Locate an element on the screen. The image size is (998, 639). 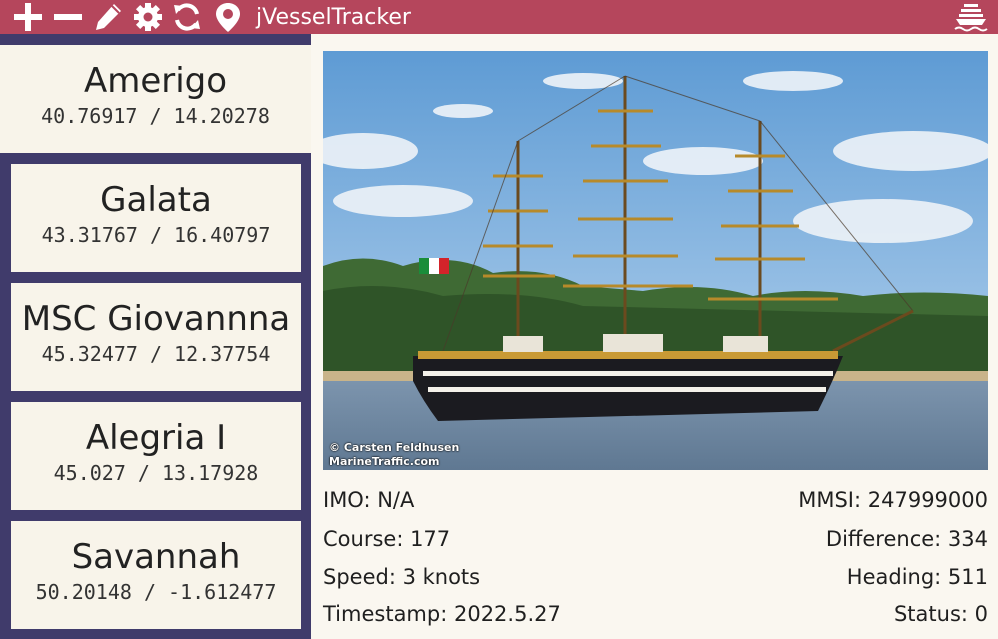
vessel-item-amerigo: Amerigo 40.76917 / 14.20278 is located at coordinates (155, 99).